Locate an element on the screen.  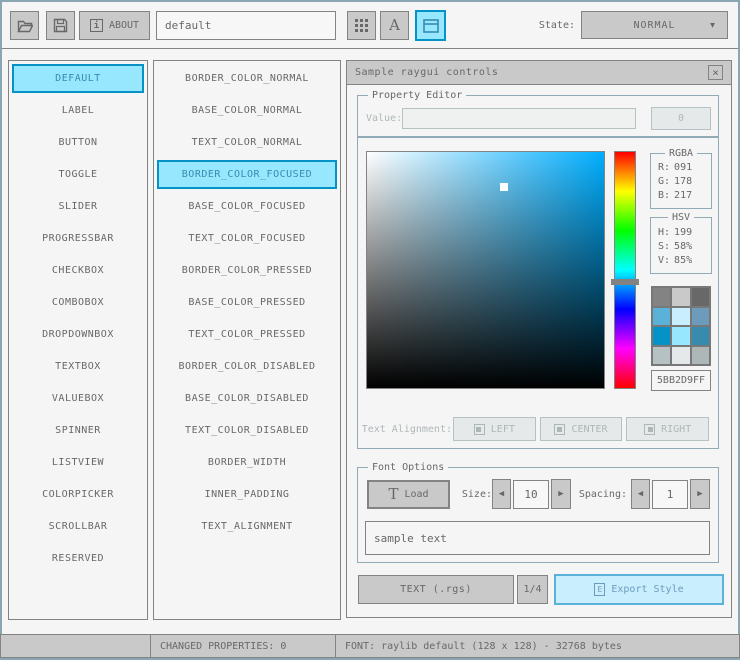
properties-list-item: TEXT_COLOR_DISABLED is located at coordinates (247, 430).